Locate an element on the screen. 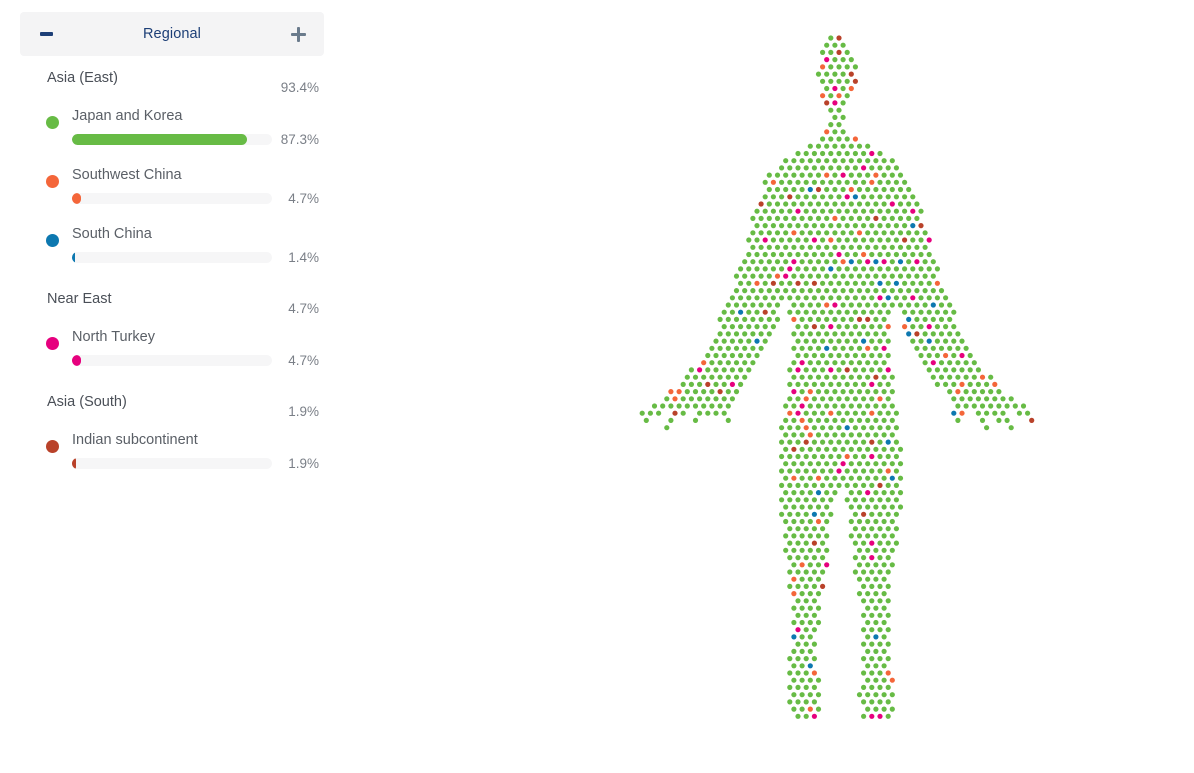 This screenshot has width=1194, height=773. region-name: Indian subcontinent is located at coordinates (135, 440).